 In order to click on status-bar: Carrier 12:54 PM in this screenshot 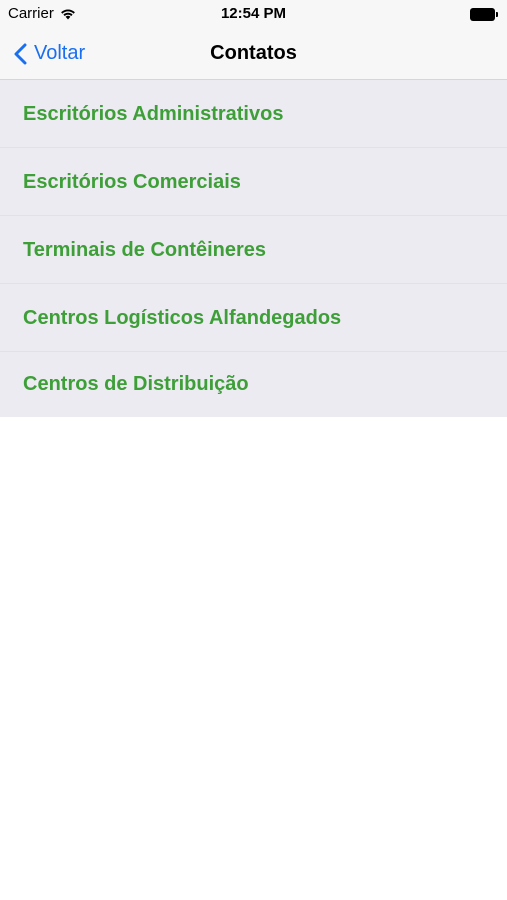, I will do `click(253, 14)`.